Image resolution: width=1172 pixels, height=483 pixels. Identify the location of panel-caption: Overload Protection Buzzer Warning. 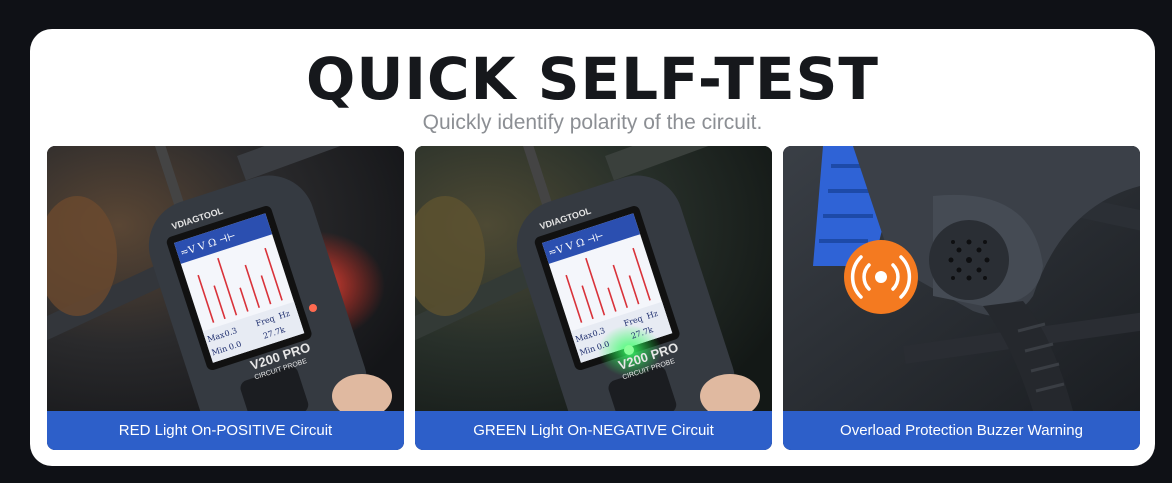
(961, 430).